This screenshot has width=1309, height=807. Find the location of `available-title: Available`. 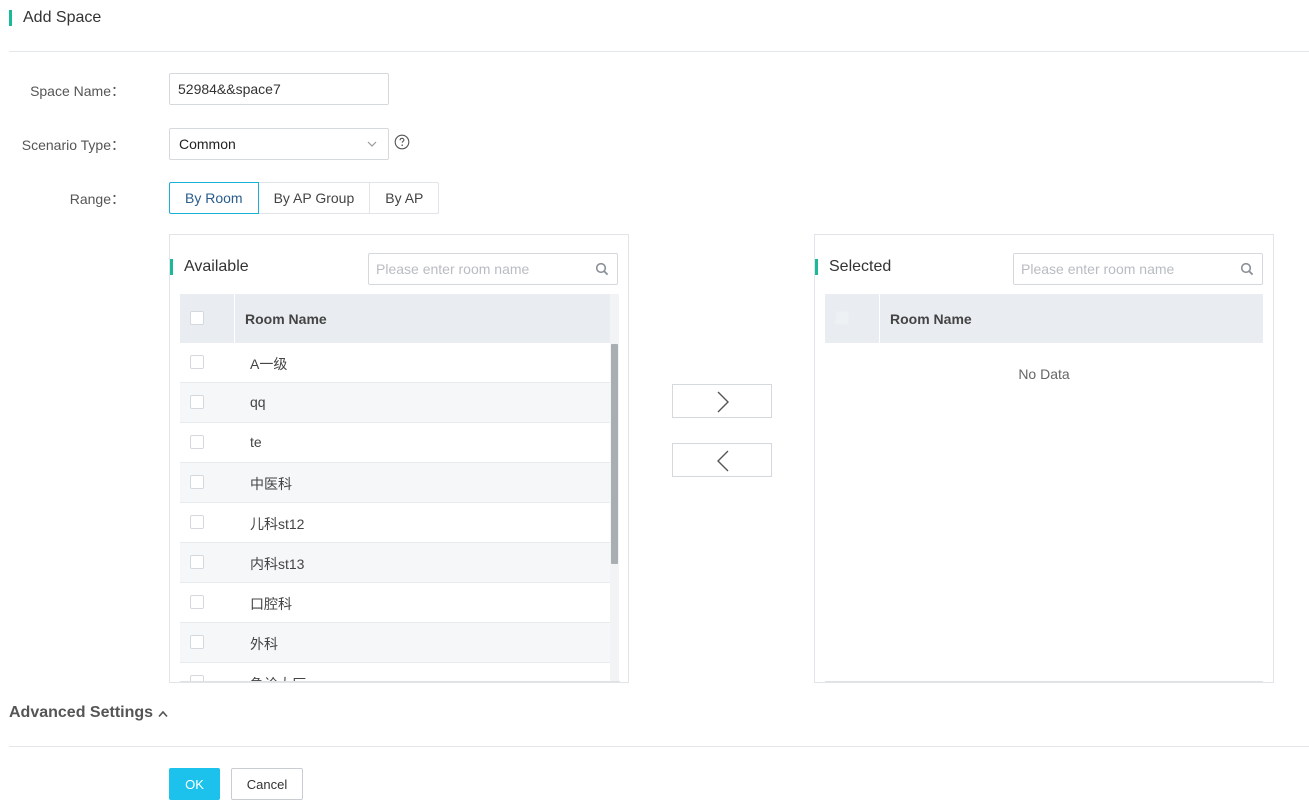

available-title: Available is located at coordinates (216, 266).